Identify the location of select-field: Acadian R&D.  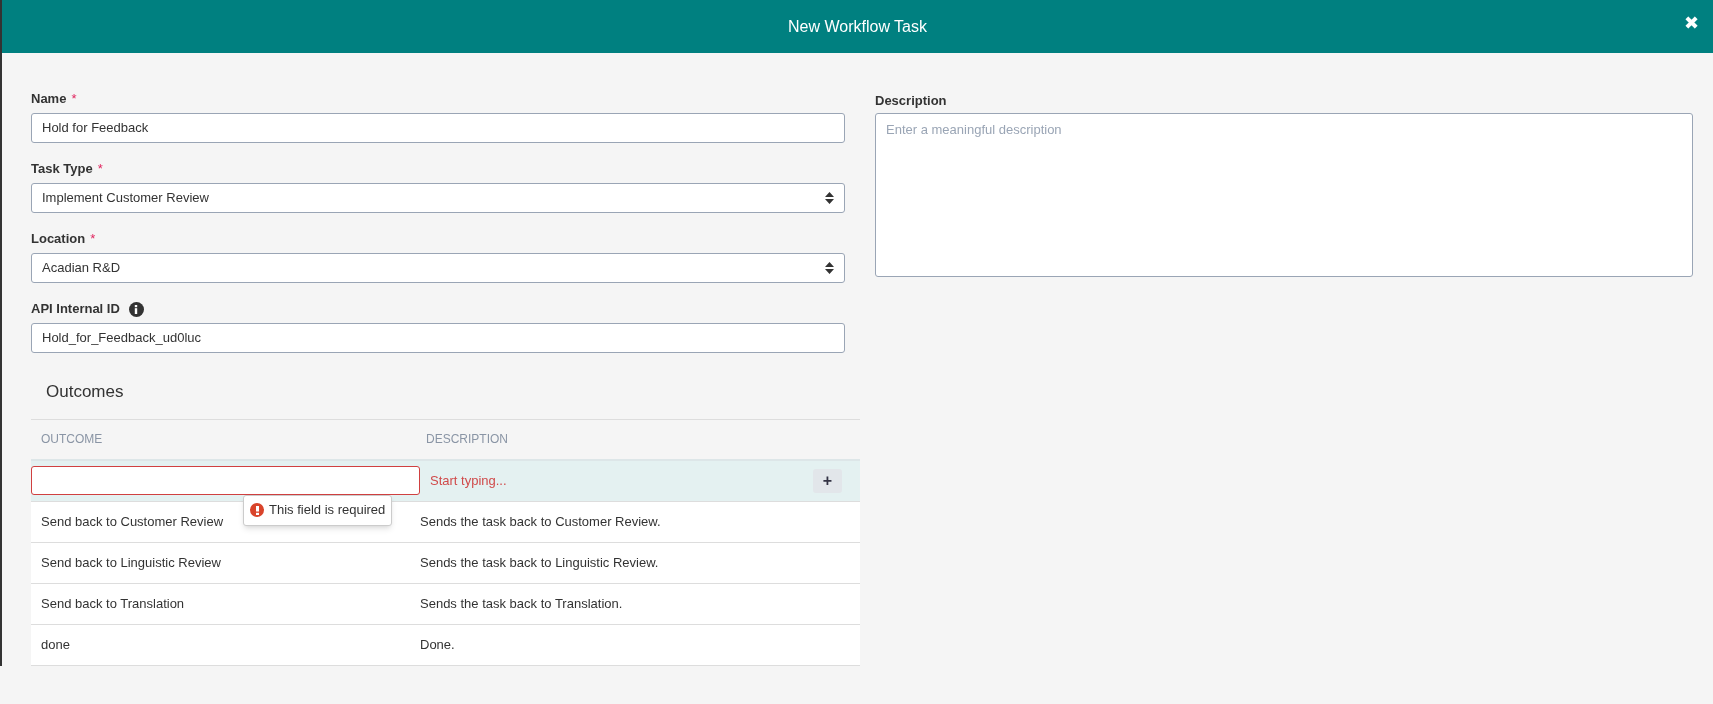
(438, 268).